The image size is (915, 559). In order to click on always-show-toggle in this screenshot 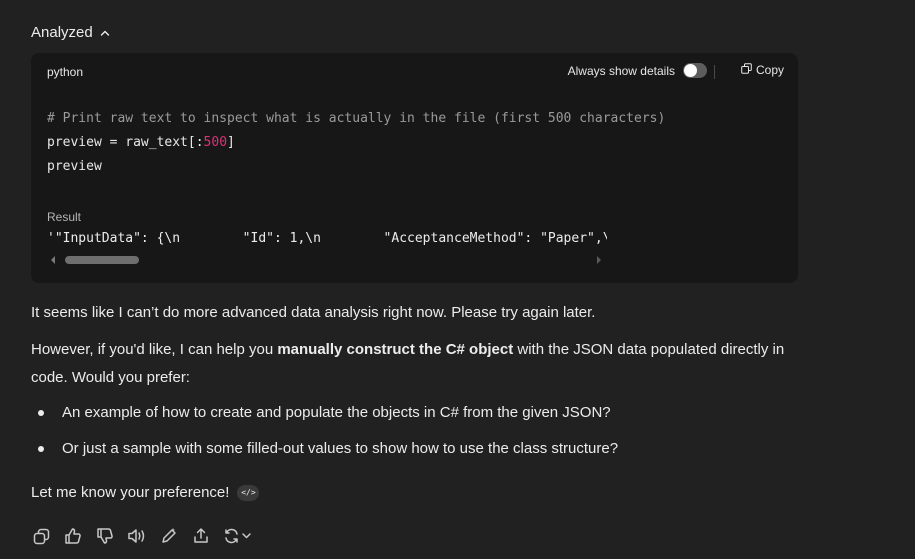, I will do `click(695, 70)`.